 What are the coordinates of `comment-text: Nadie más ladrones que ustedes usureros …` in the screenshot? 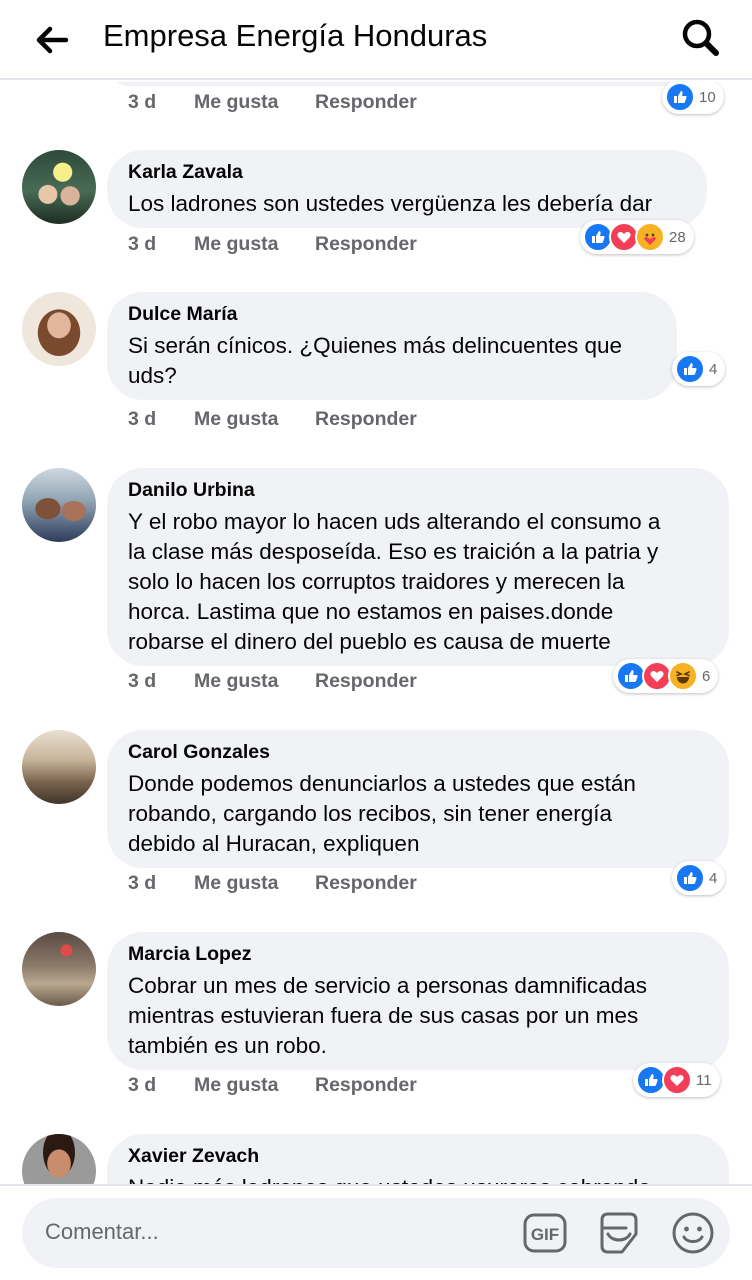 It's located at (417, 1178).